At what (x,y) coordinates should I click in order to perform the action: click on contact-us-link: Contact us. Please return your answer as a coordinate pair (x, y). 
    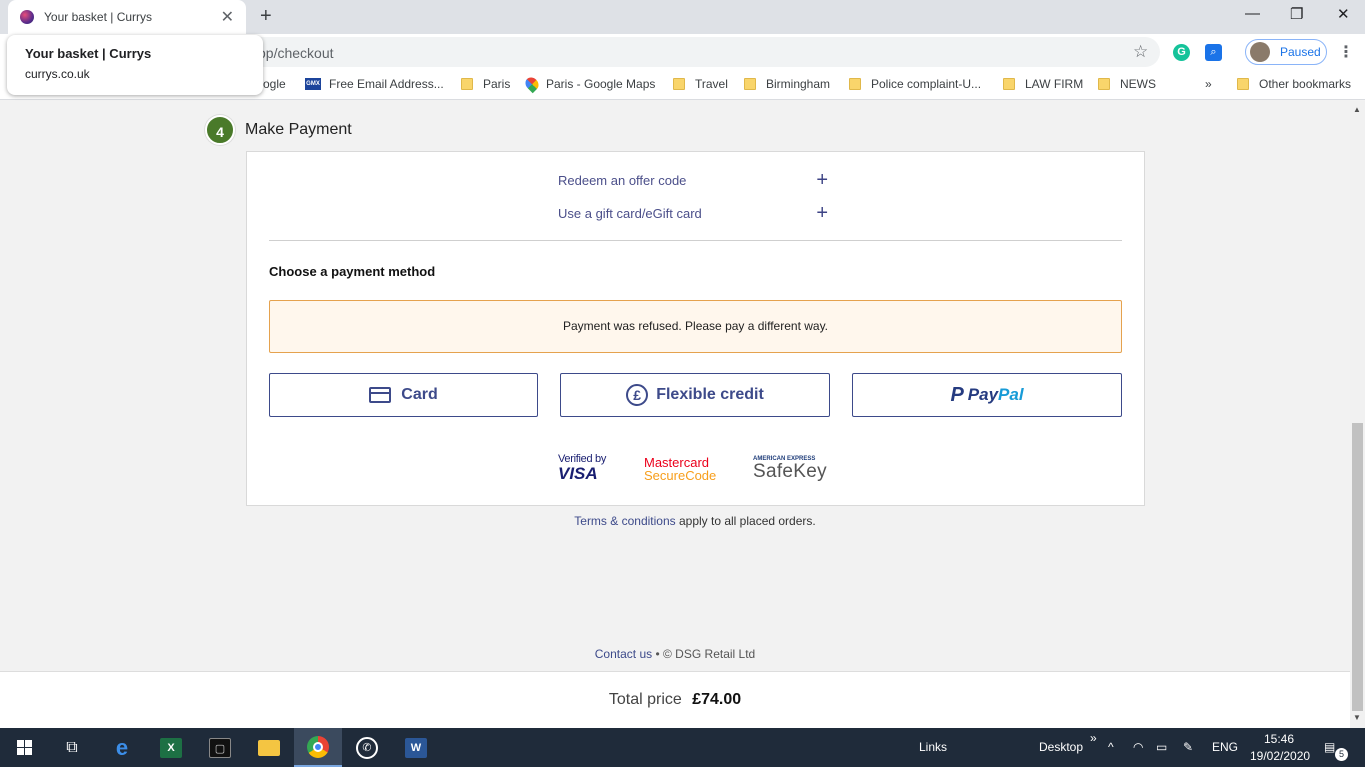
    Looking at the image, I should click on (623, 654).